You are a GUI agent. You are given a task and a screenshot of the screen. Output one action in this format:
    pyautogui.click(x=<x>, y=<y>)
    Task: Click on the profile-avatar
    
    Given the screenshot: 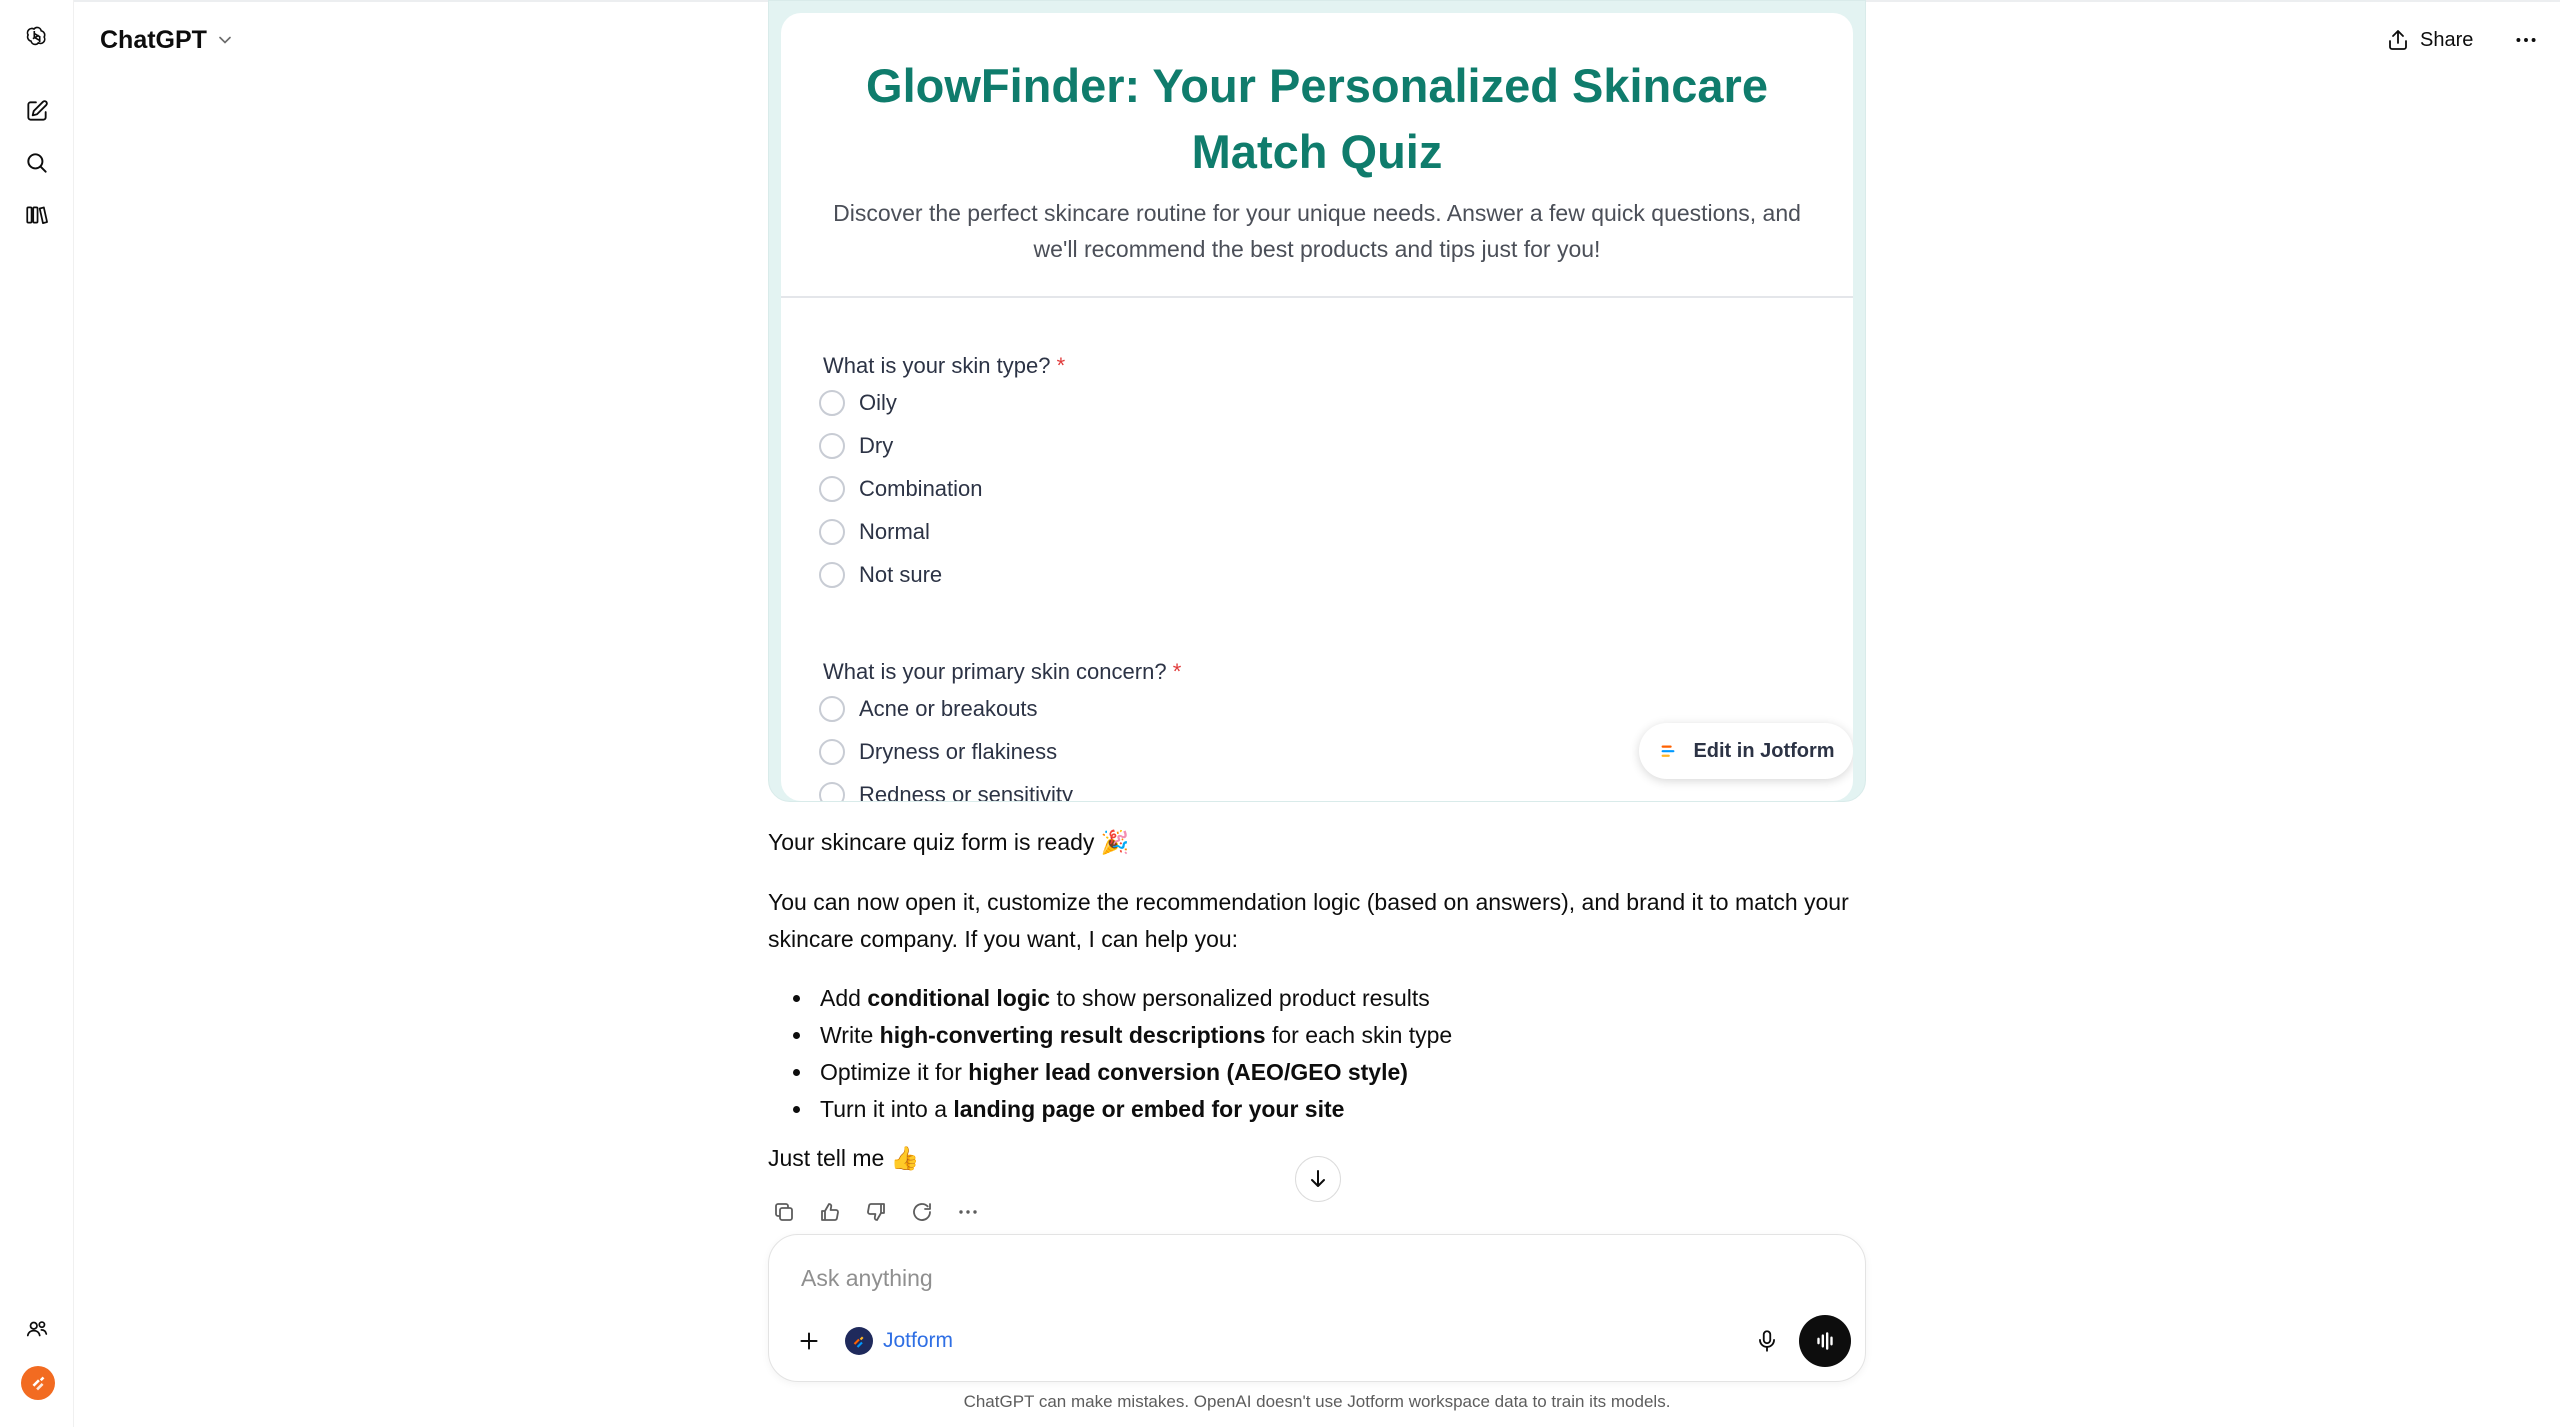 What is the action you would take?
    pyautogui.click(x=38, y=1383)
    